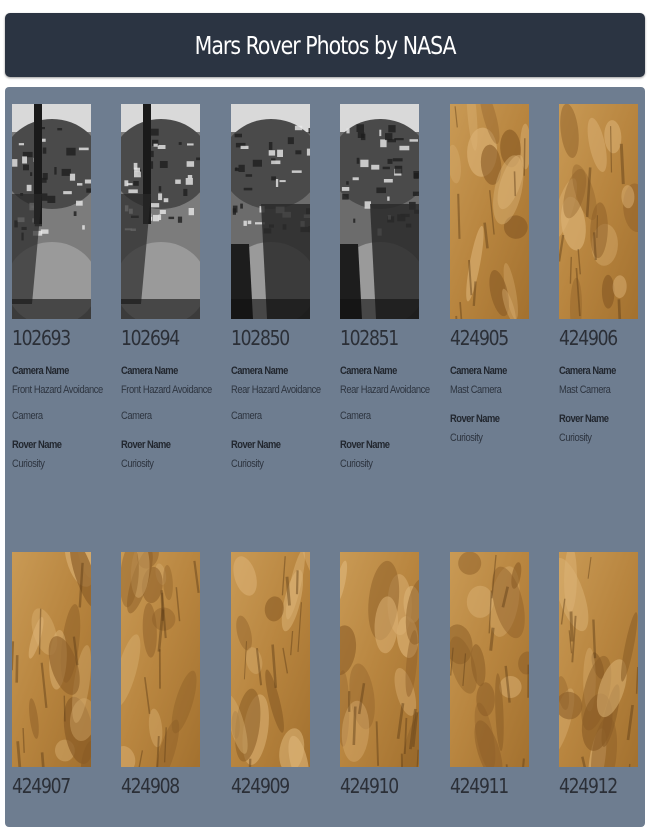  What do you see at coordinates (588, 338) in the screenshot?
I see `photo-id: 424906` at bounding box center [588, 338].